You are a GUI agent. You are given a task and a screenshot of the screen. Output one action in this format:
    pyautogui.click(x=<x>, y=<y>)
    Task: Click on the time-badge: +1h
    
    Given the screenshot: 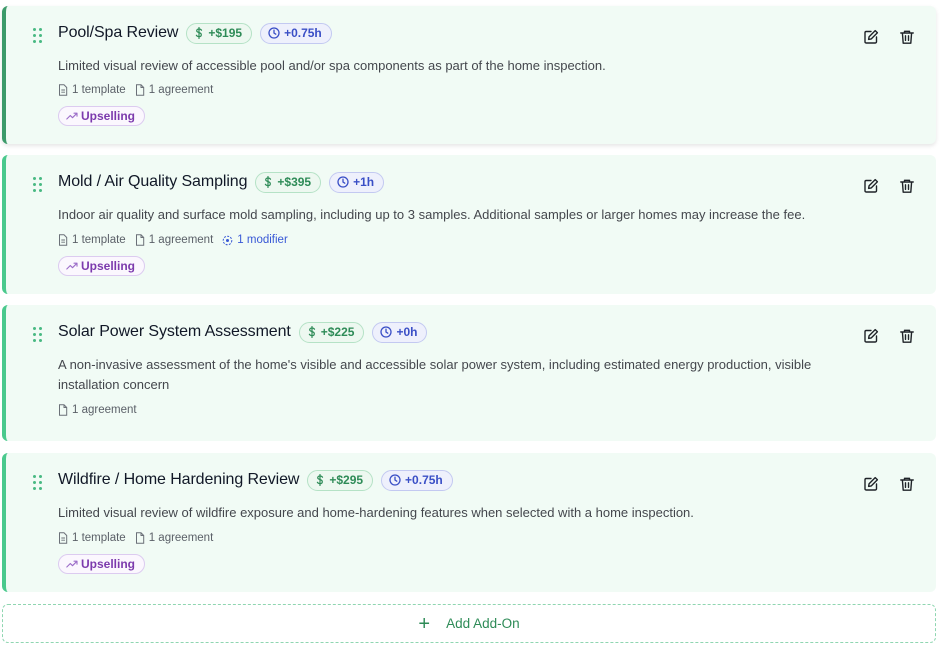 What is the action you would take?
    pyautogui.click(x=357, y=182)
    